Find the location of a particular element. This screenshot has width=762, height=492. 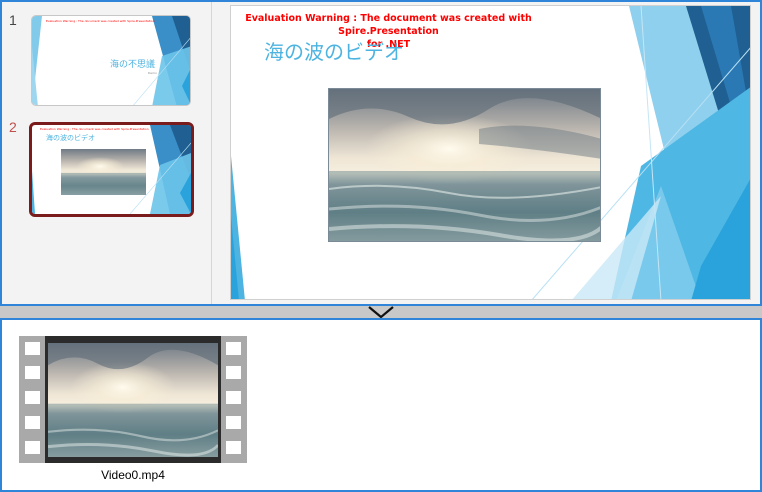

filmstrip-frame is located at coordinates (133, 399).